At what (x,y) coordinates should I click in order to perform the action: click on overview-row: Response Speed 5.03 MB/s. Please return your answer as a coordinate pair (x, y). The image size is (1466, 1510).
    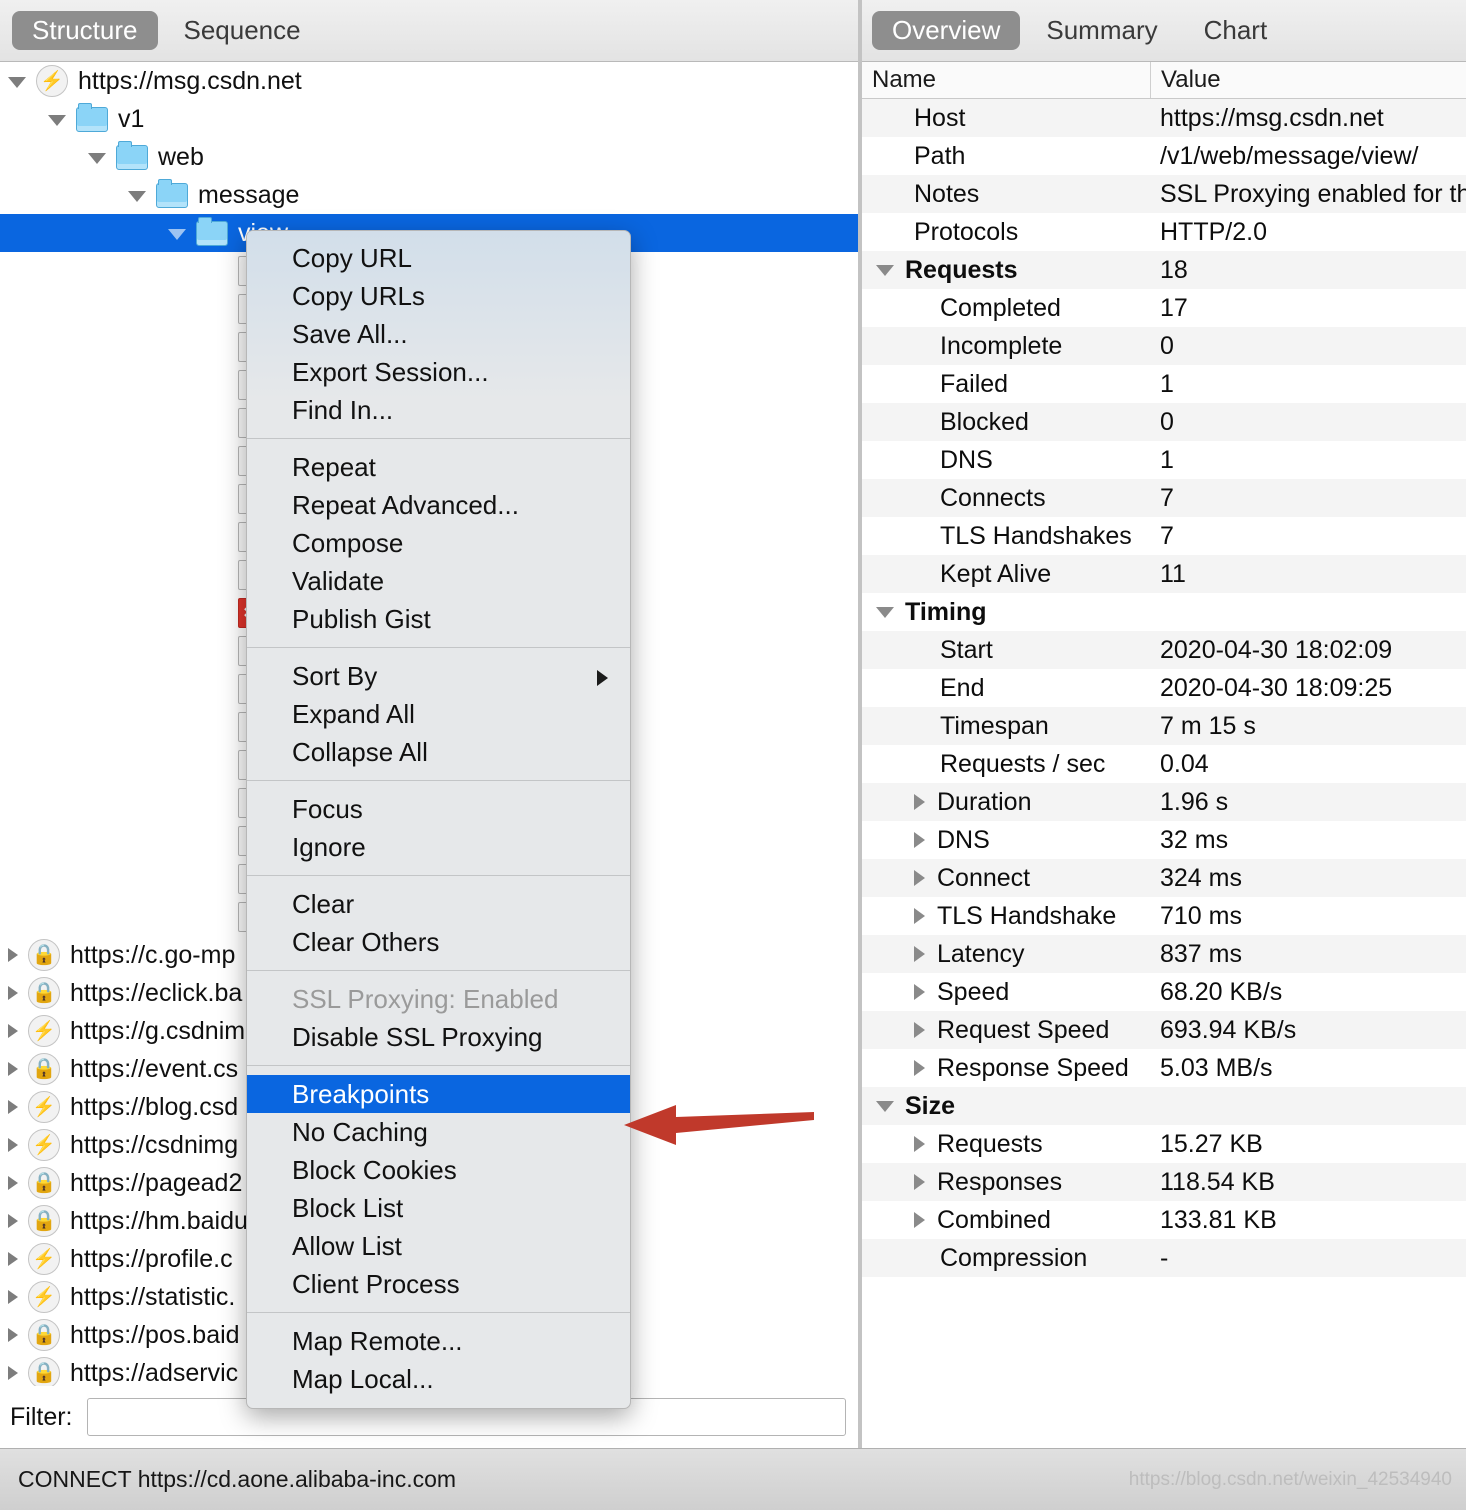
    Looking at the image, I should click on (1164, 1068).